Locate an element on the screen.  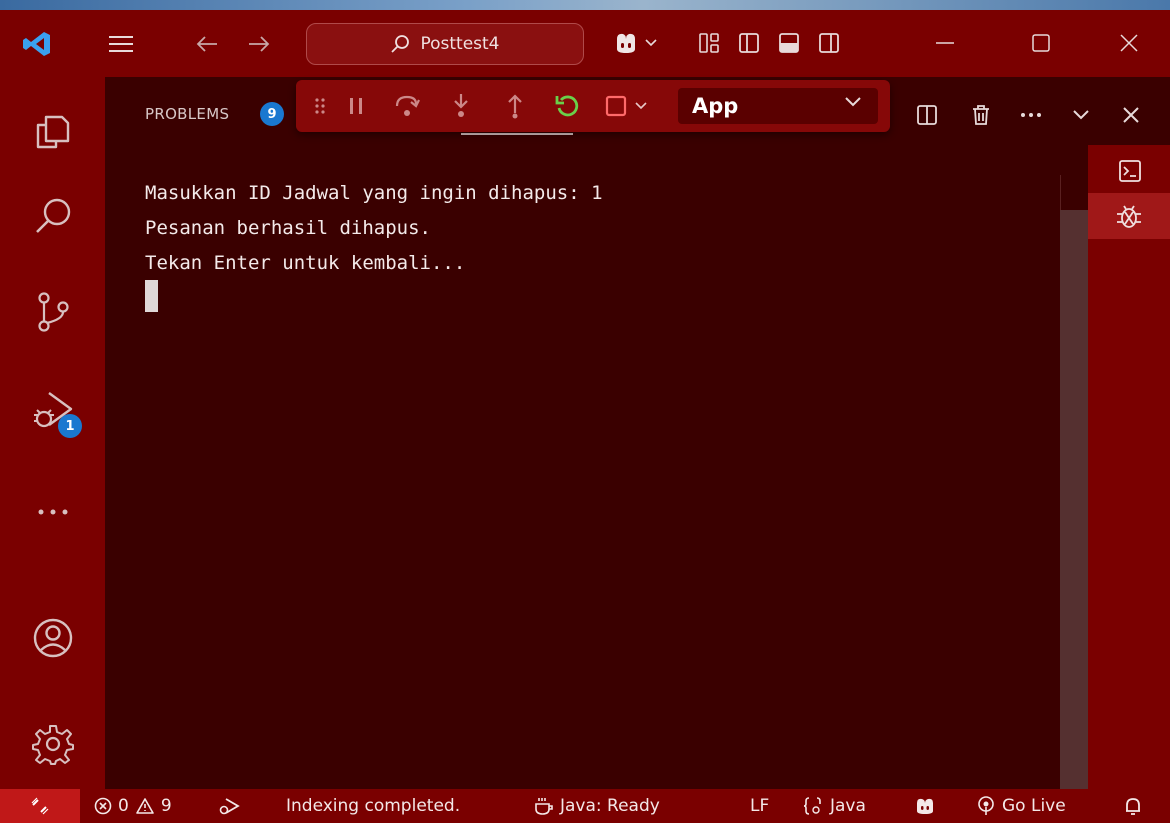
search-view-icon is located at coordinates (53, 216).